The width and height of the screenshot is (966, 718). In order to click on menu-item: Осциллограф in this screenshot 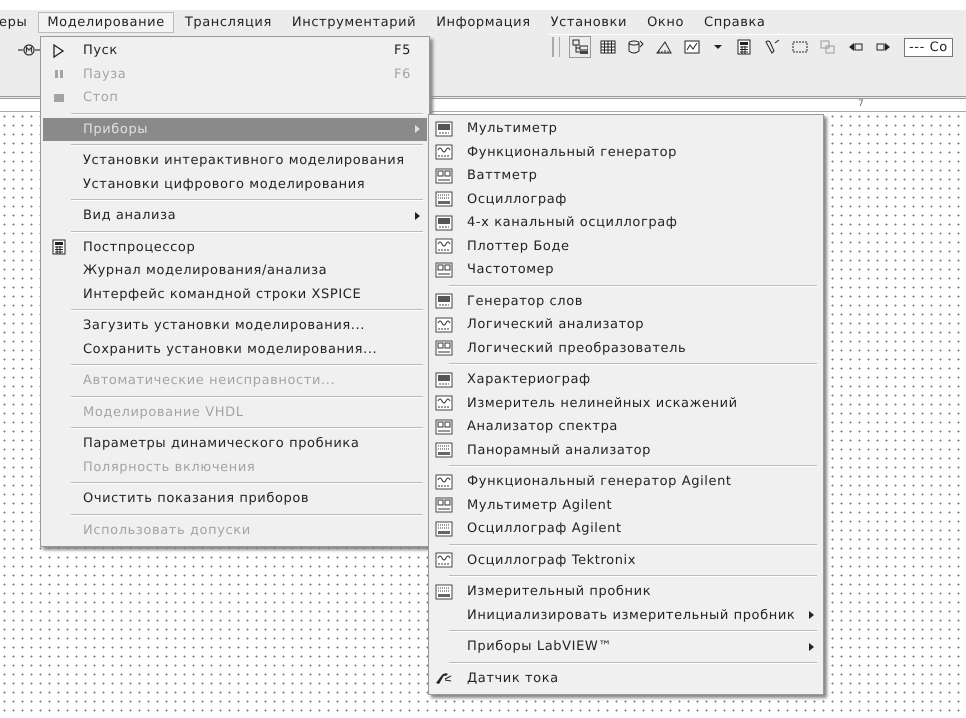, I will do `click(626, 199)`.